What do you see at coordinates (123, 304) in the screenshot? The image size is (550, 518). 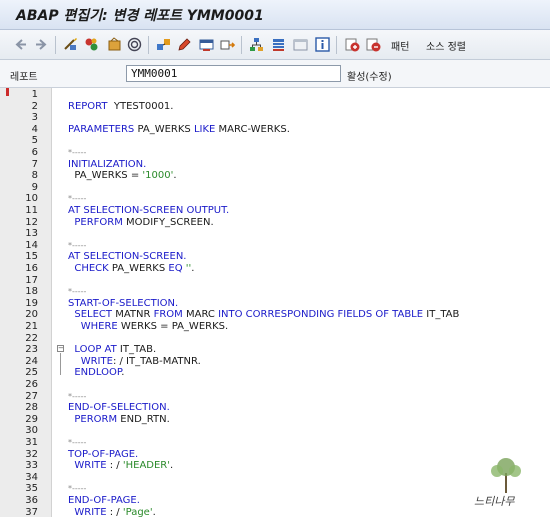 I see `code-line: START-OF-SELECTION.` at bounding box center [123, 304].